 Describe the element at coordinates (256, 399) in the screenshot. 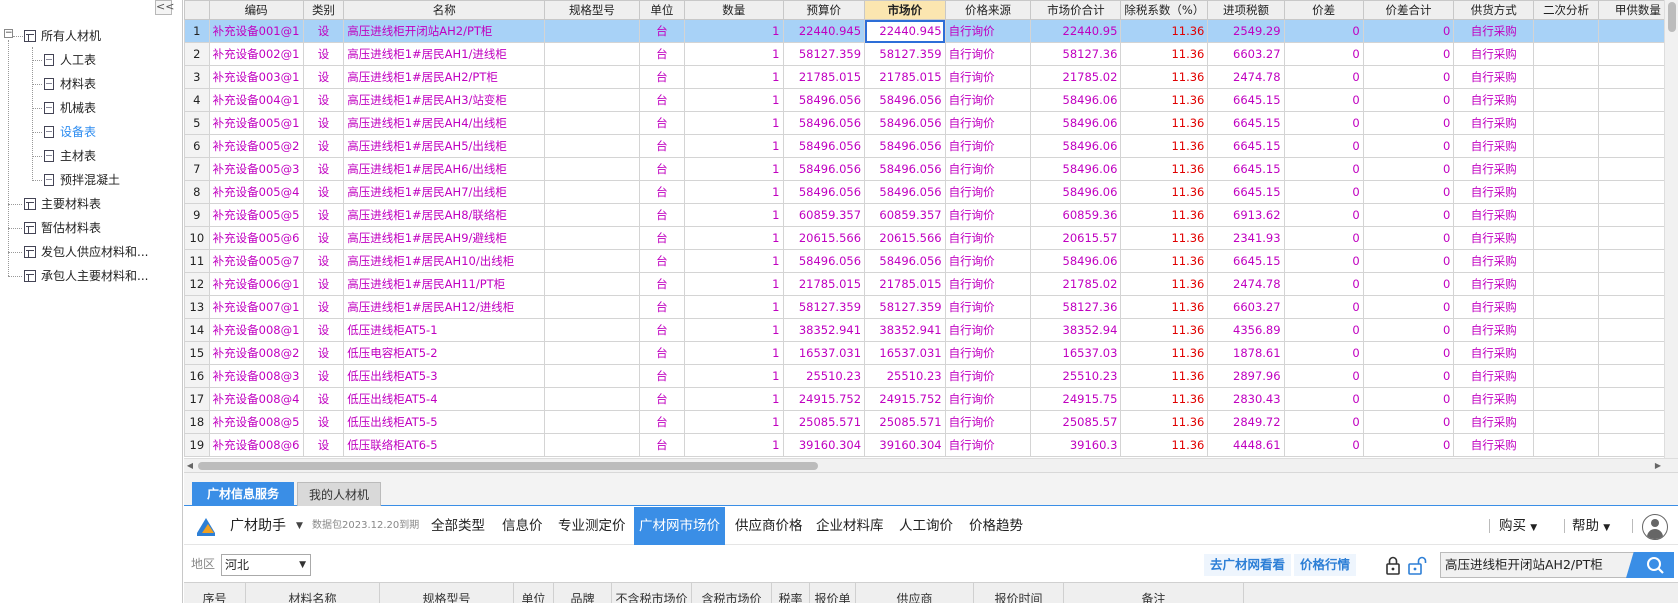

I see `table-cell: 补充设备008@4` at that location.